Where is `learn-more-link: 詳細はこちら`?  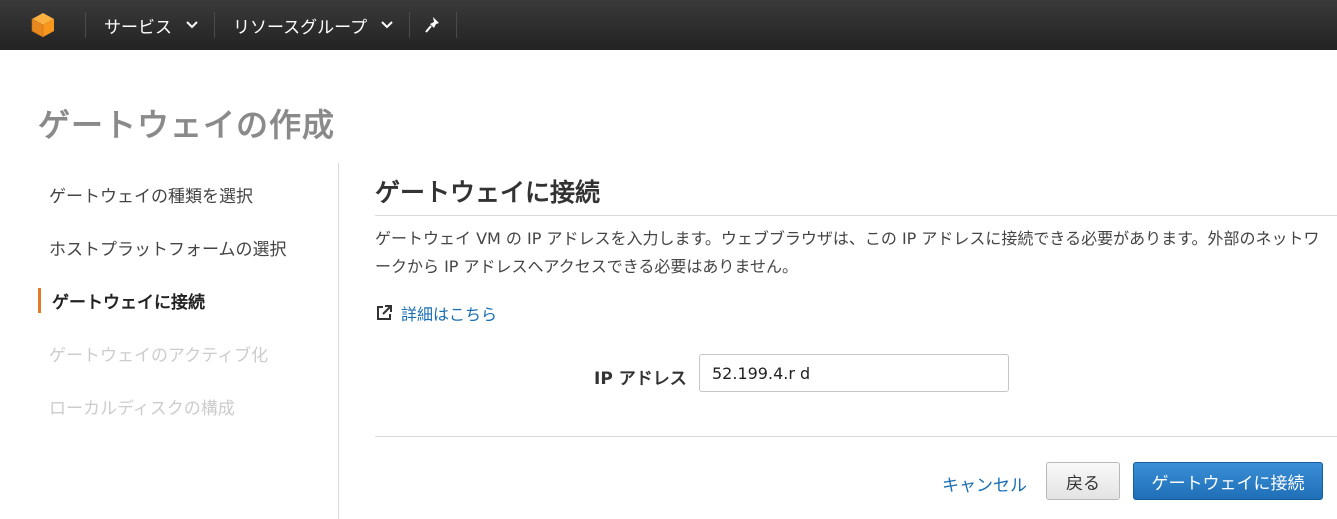 learn-more-link: 詳細はこちら is located at coordinates (856, 313).